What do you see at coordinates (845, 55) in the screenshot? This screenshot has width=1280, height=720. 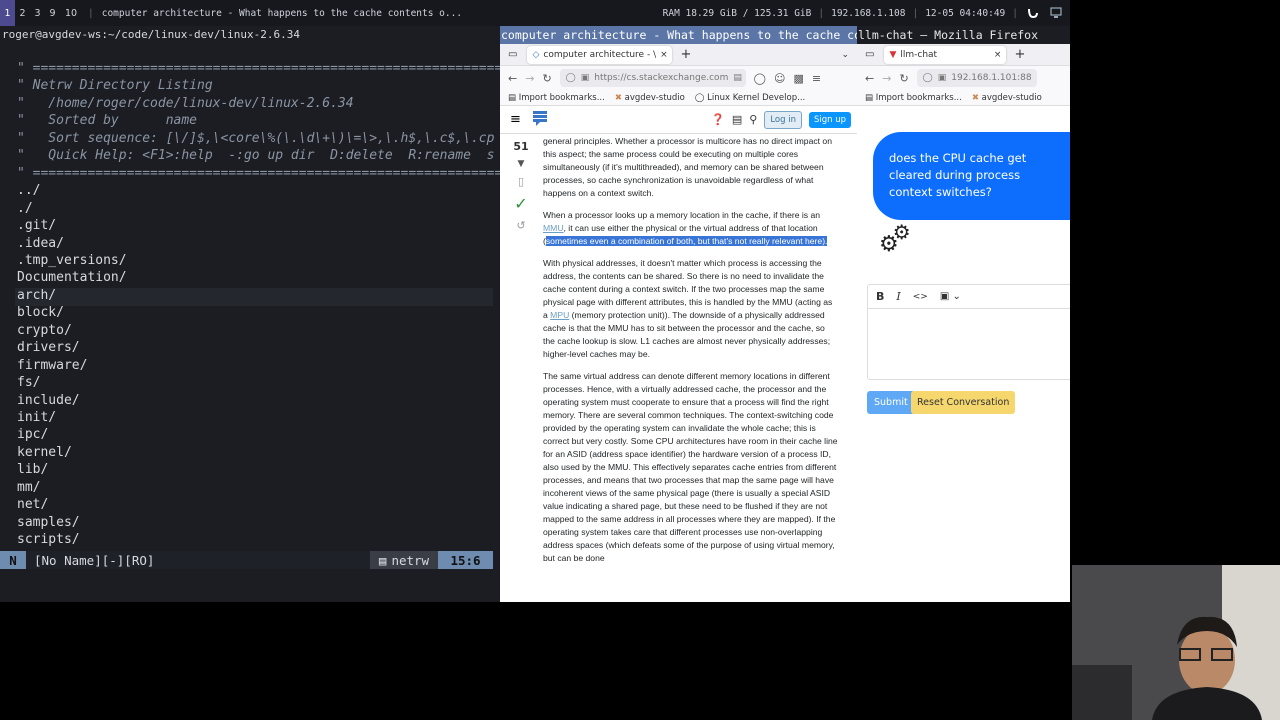 I see `tab-list-chevron-icon: ⌄` at bounding box center [845, 55].